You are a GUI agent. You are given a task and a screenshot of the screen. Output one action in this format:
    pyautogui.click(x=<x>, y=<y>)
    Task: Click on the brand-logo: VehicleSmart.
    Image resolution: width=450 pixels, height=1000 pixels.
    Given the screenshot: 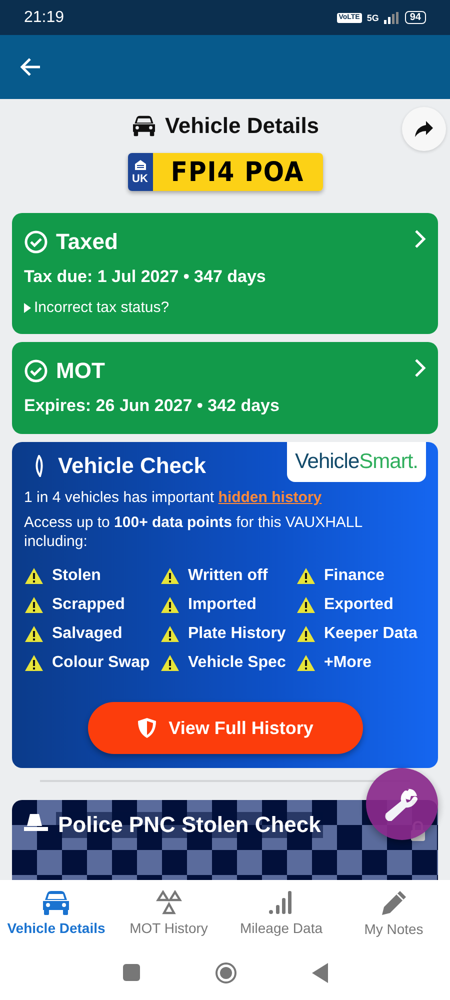 What is the action you would take?
    pyautogui.click(x=356, y=462)
    